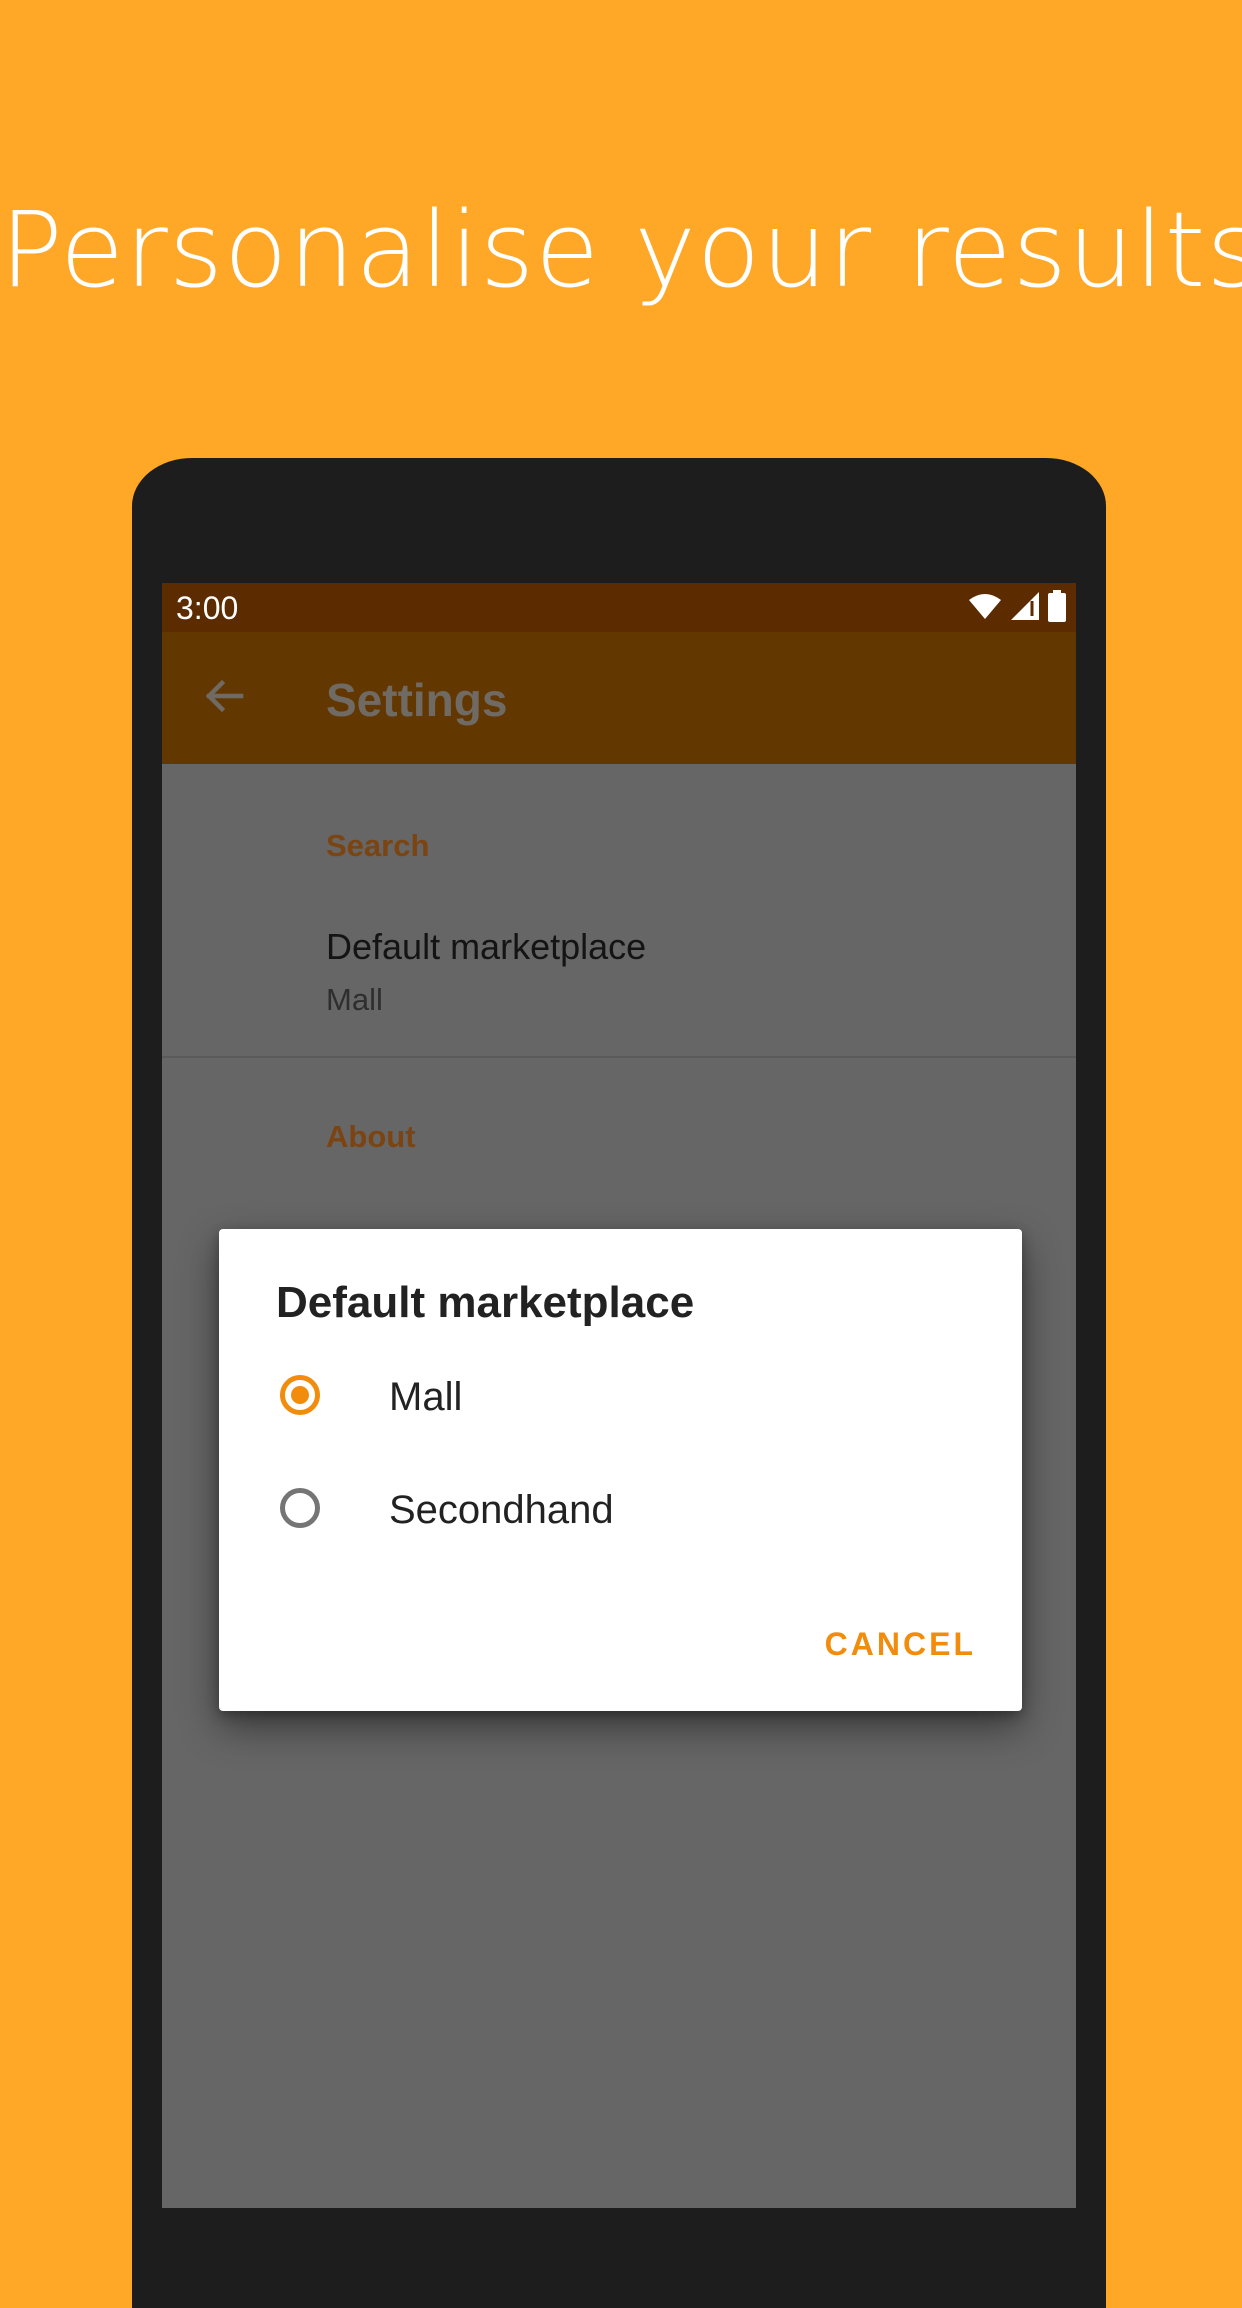  What do you see at coordinates (619, 698) in the screenshot?
I see `app-bar: Settings` at bounding box center [619, 698].